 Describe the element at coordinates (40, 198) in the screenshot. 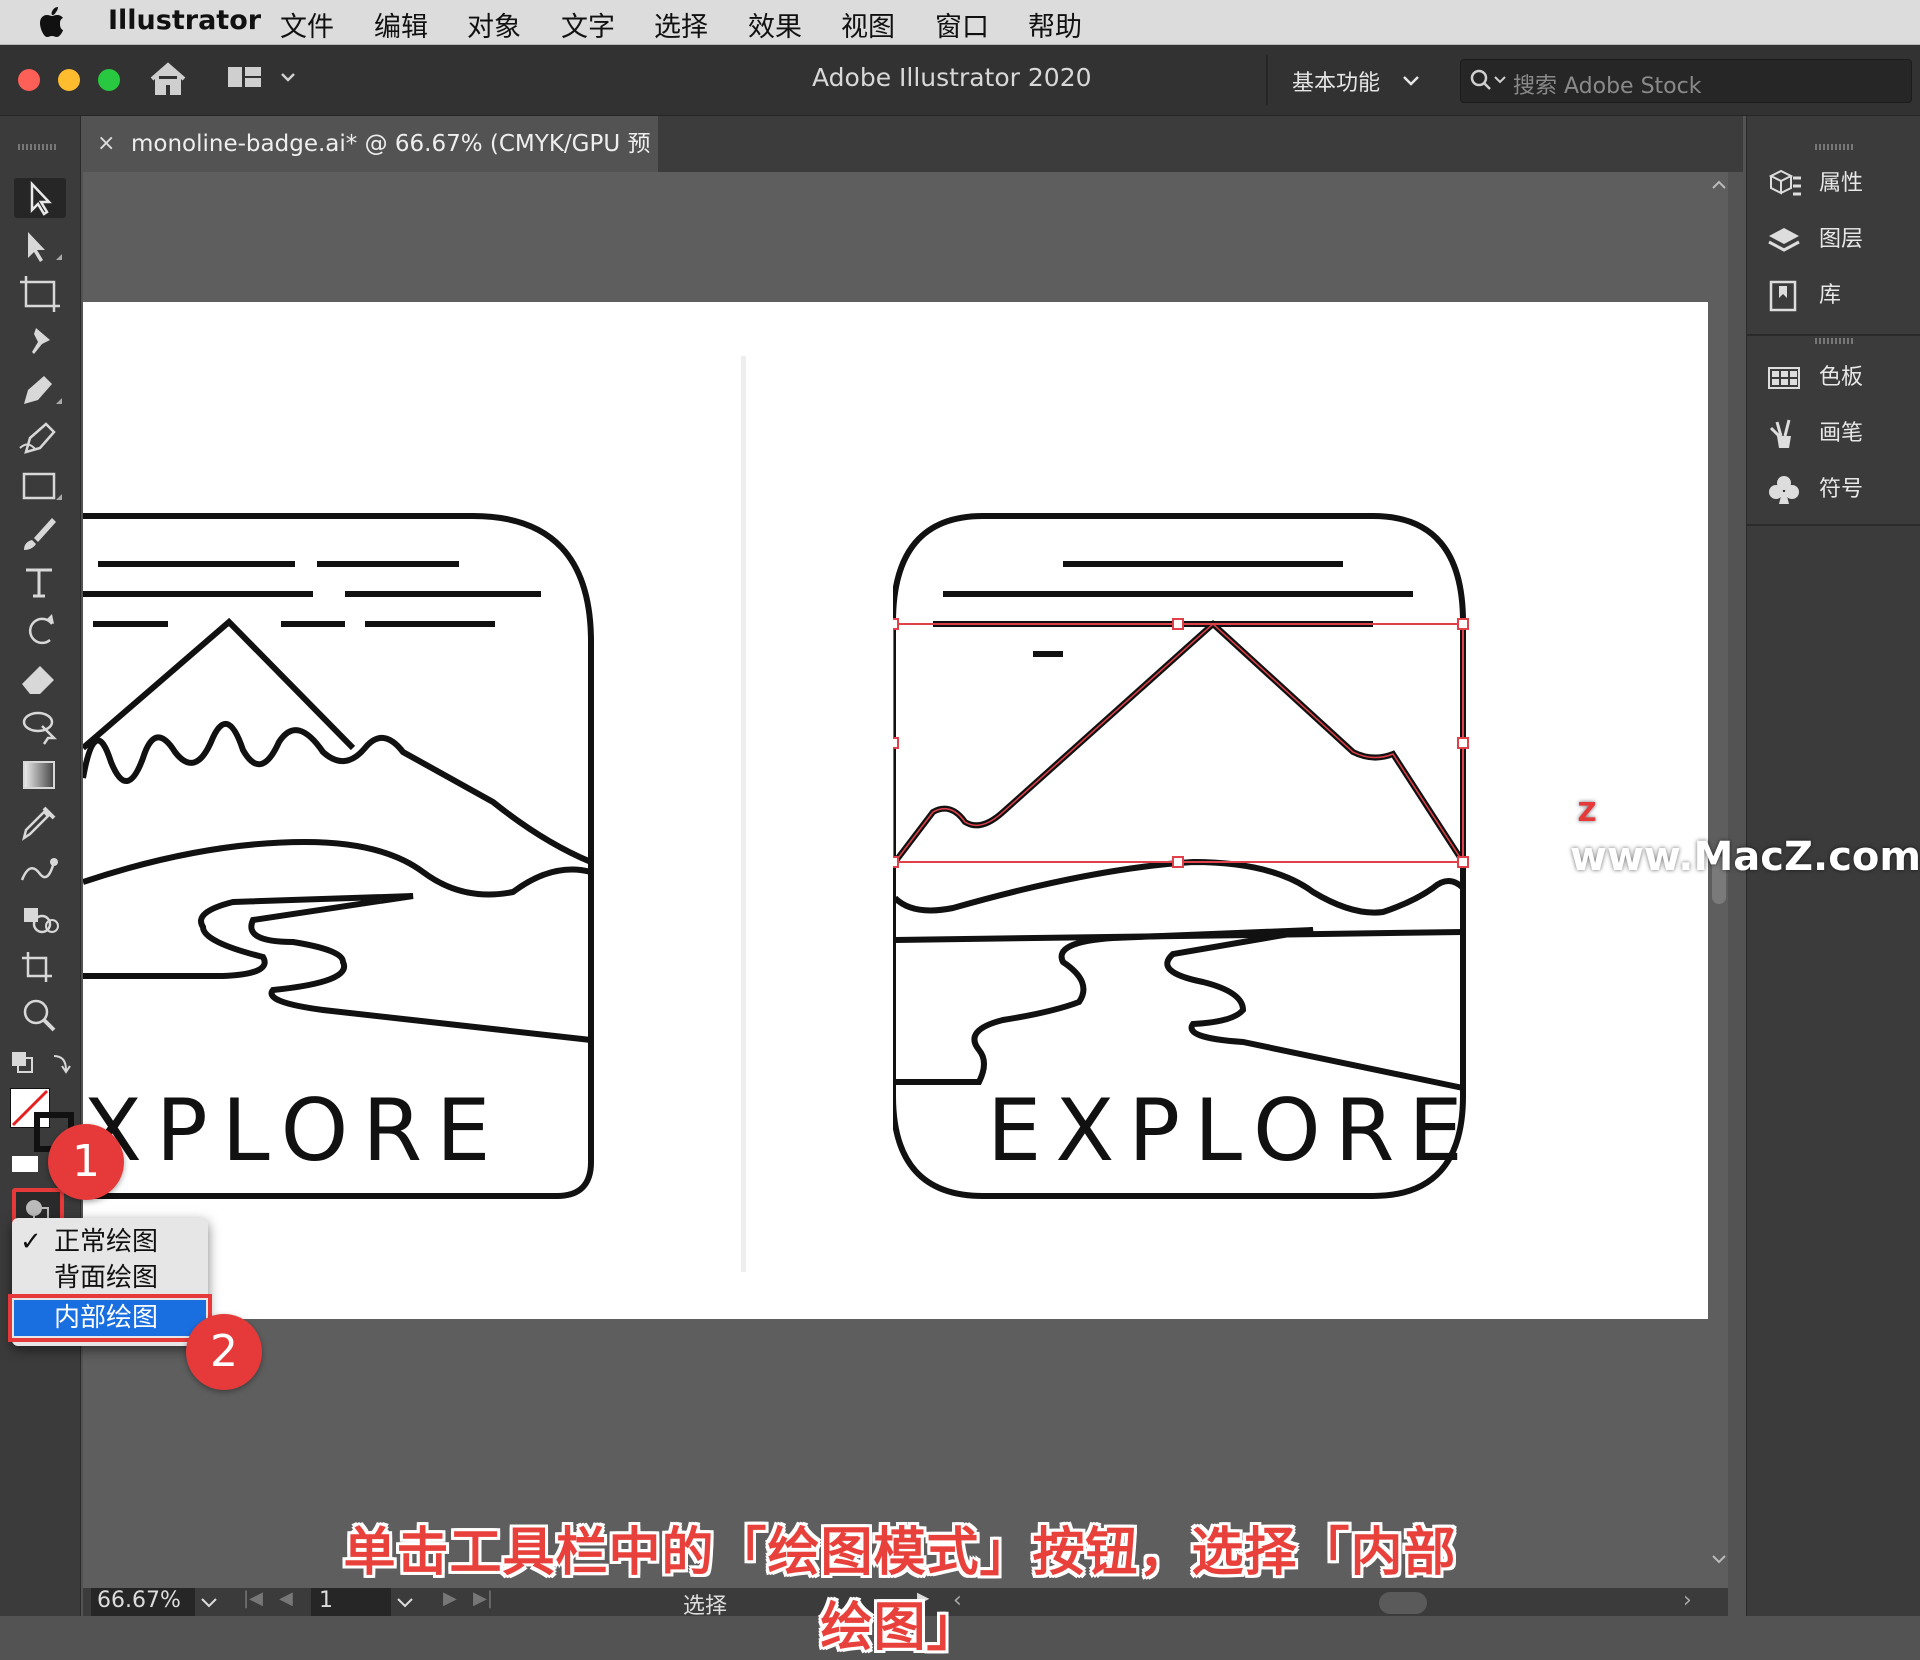

I see `selection-tool` at that location.